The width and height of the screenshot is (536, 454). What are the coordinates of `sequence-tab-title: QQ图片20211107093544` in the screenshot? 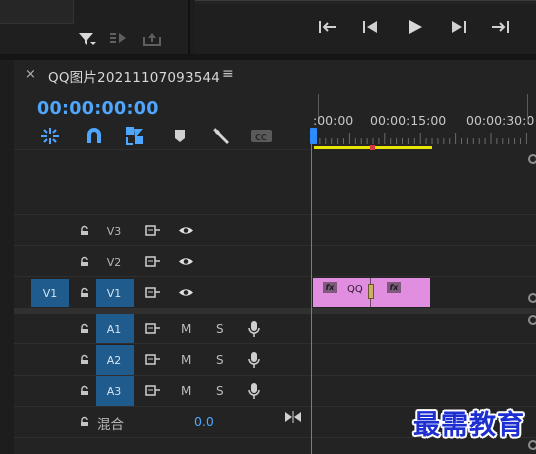 It's located at (134, 76).